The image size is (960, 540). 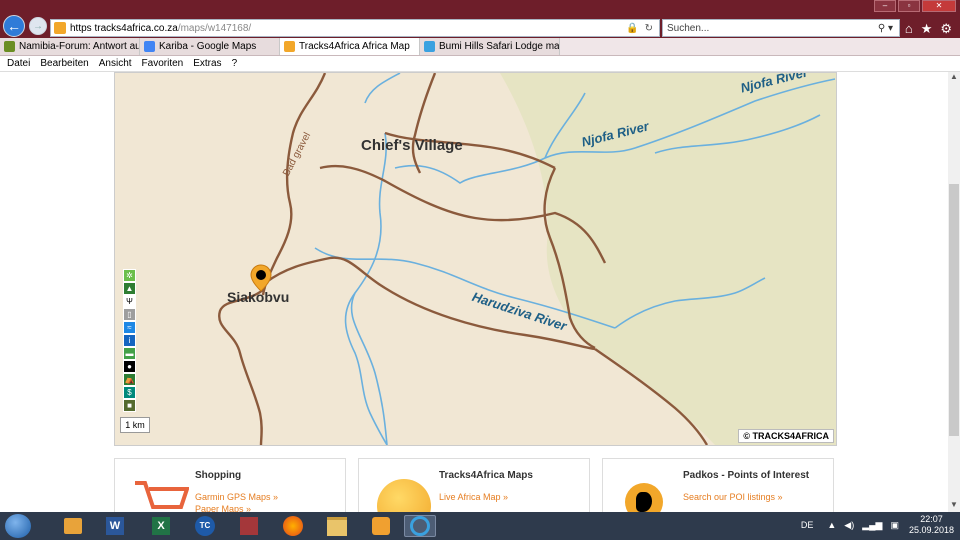 I want to click on link-search-poi-listings: Search our POI listings », so click(x=733, y=497).